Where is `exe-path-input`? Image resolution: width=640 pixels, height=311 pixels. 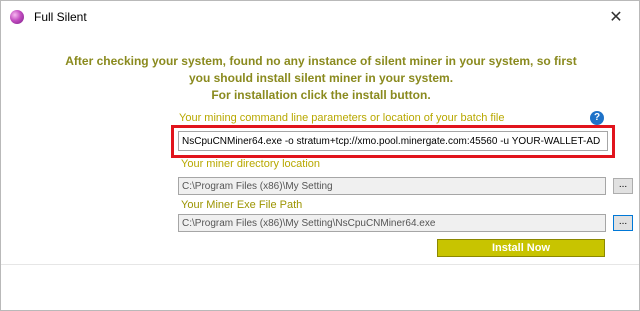 exe-path-input is located at coordinates (392, 223).